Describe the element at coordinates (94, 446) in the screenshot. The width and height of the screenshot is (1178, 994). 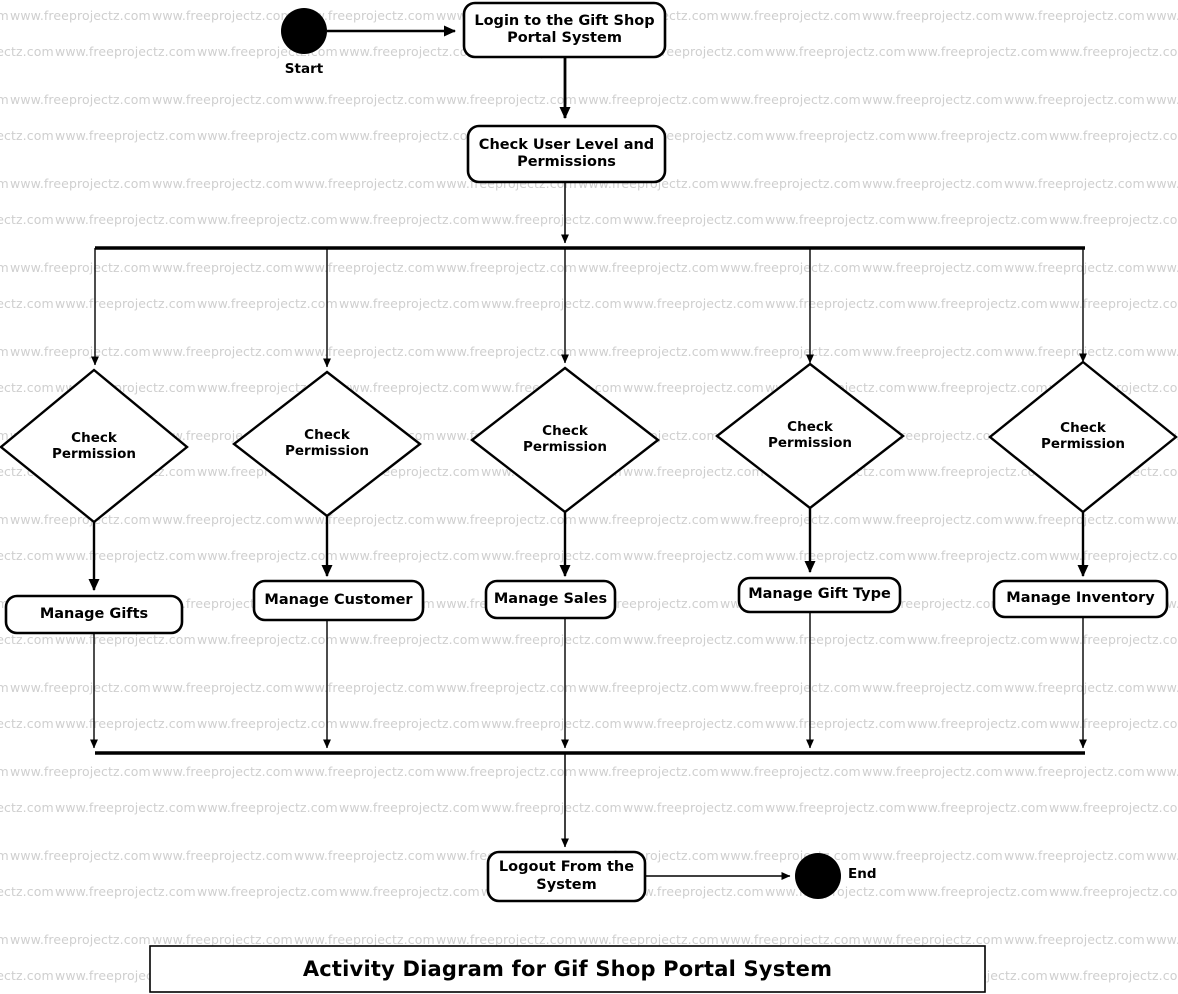
I see `decision-label-1: Check Permission` at that location.